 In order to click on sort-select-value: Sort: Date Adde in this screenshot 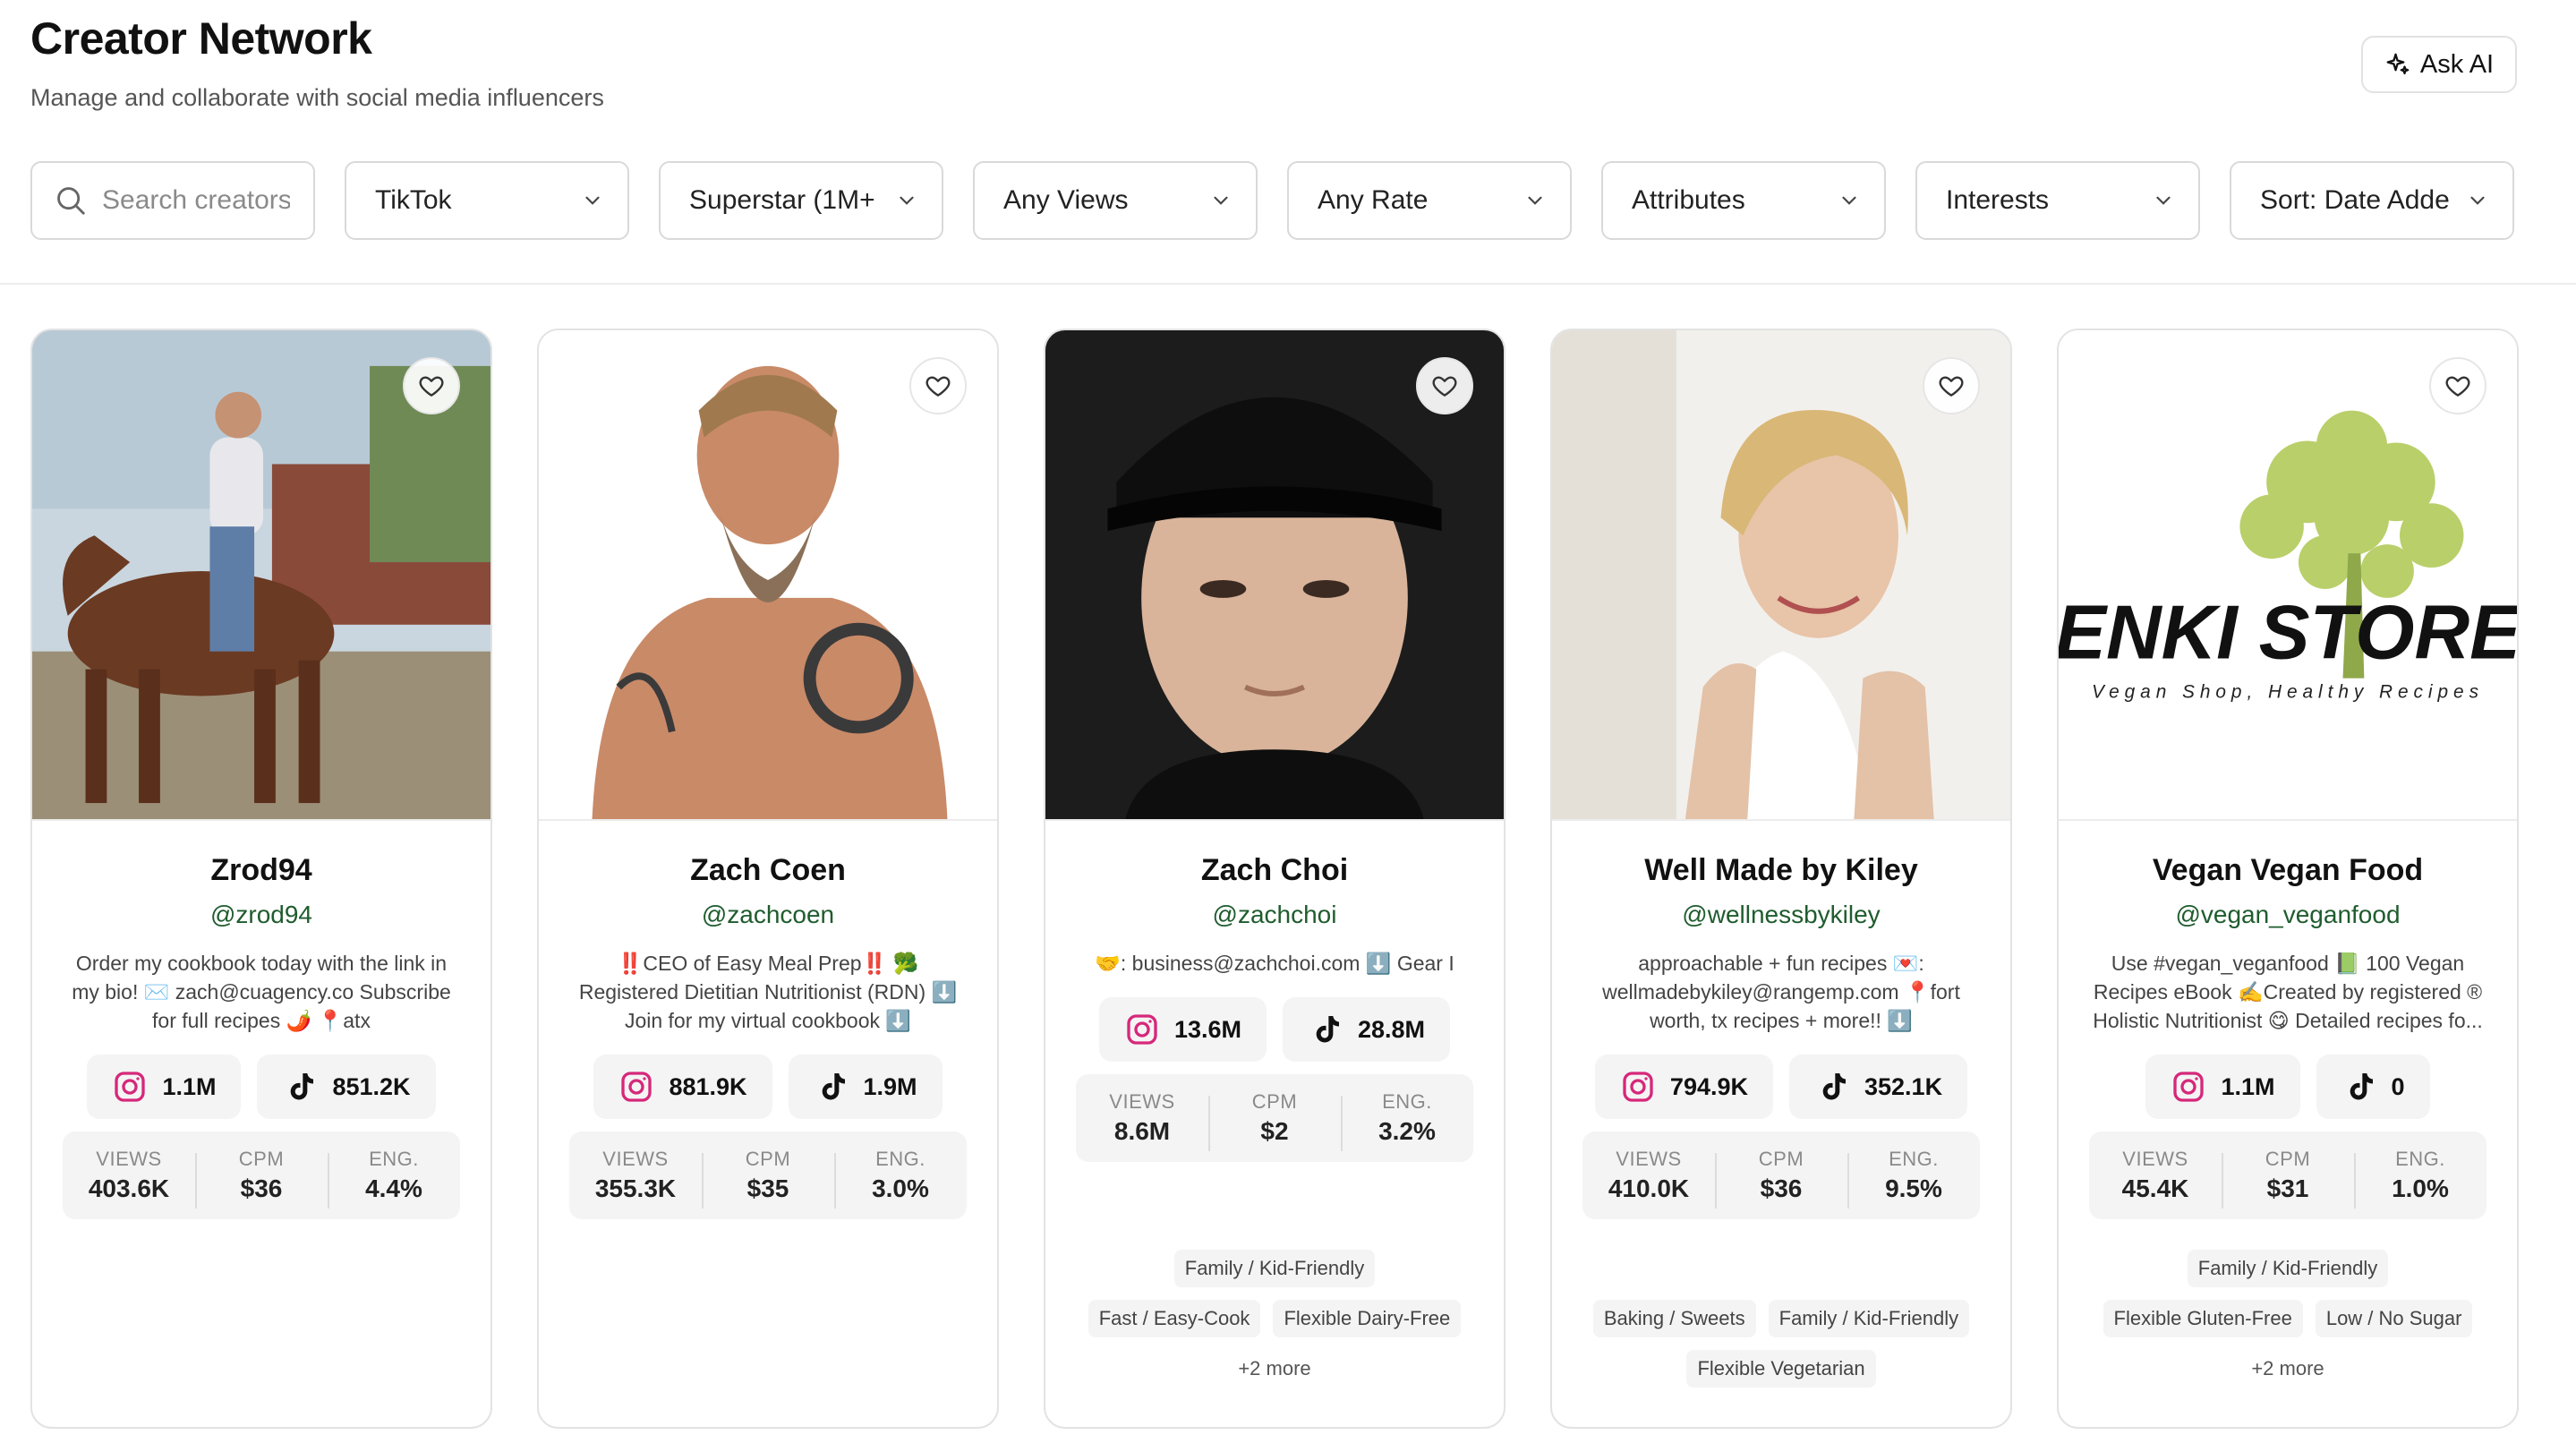, I will do `click(2355, 200)`.